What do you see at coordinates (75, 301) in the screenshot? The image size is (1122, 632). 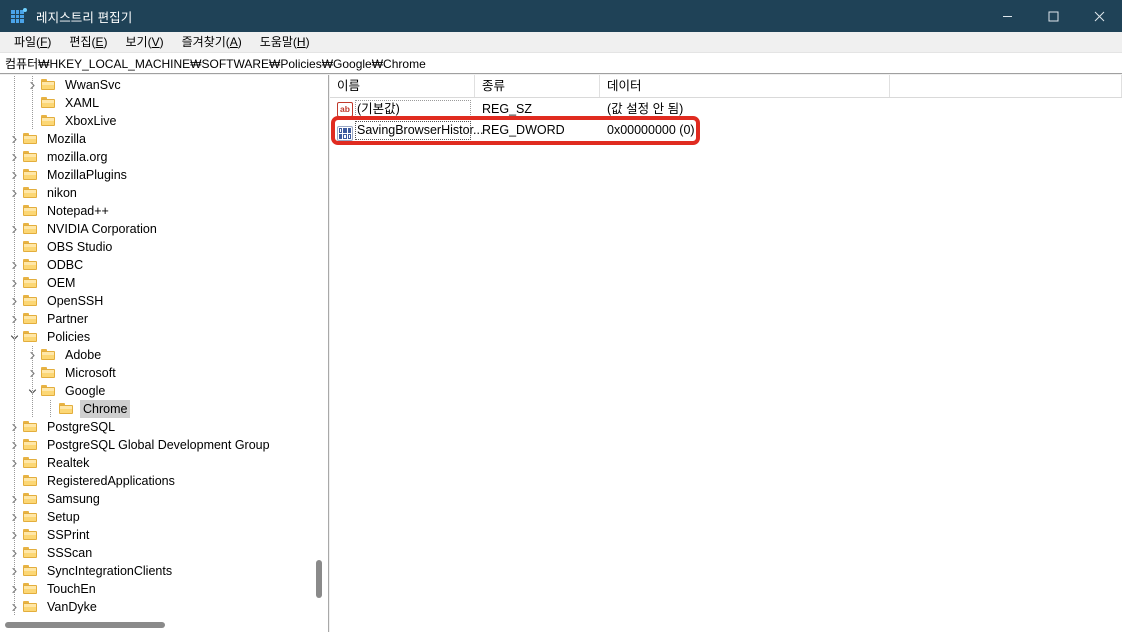 I see `tree-item-label: OpenSSH` at bounding box center [75, 301].